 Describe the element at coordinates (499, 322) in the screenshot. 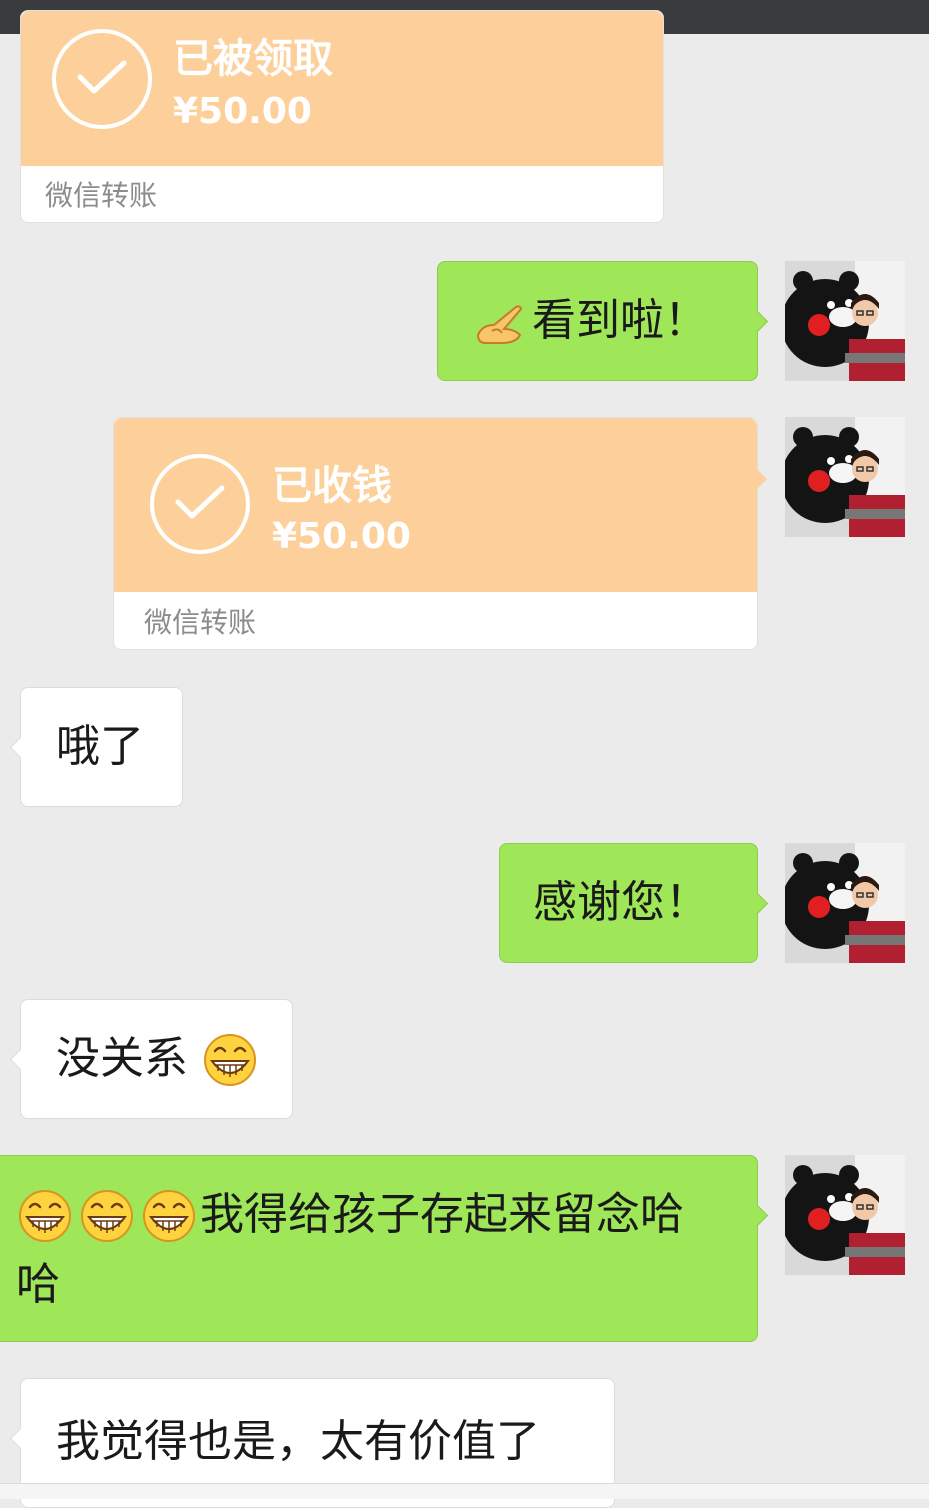

I see `ok-hand-emoji` at that location.